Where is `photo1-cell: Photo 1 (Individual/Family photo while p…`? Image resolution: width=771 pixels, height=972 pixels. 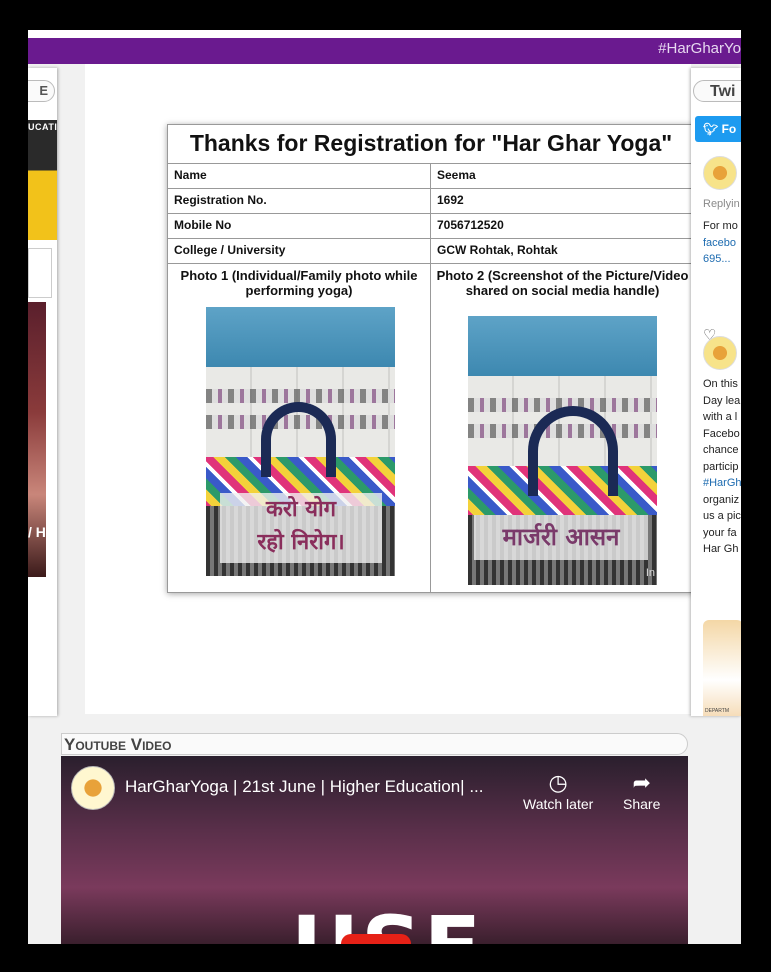
photo1-cell: Photo 1 (Individual/Family photo while p… is located at coordinates (299, 428).